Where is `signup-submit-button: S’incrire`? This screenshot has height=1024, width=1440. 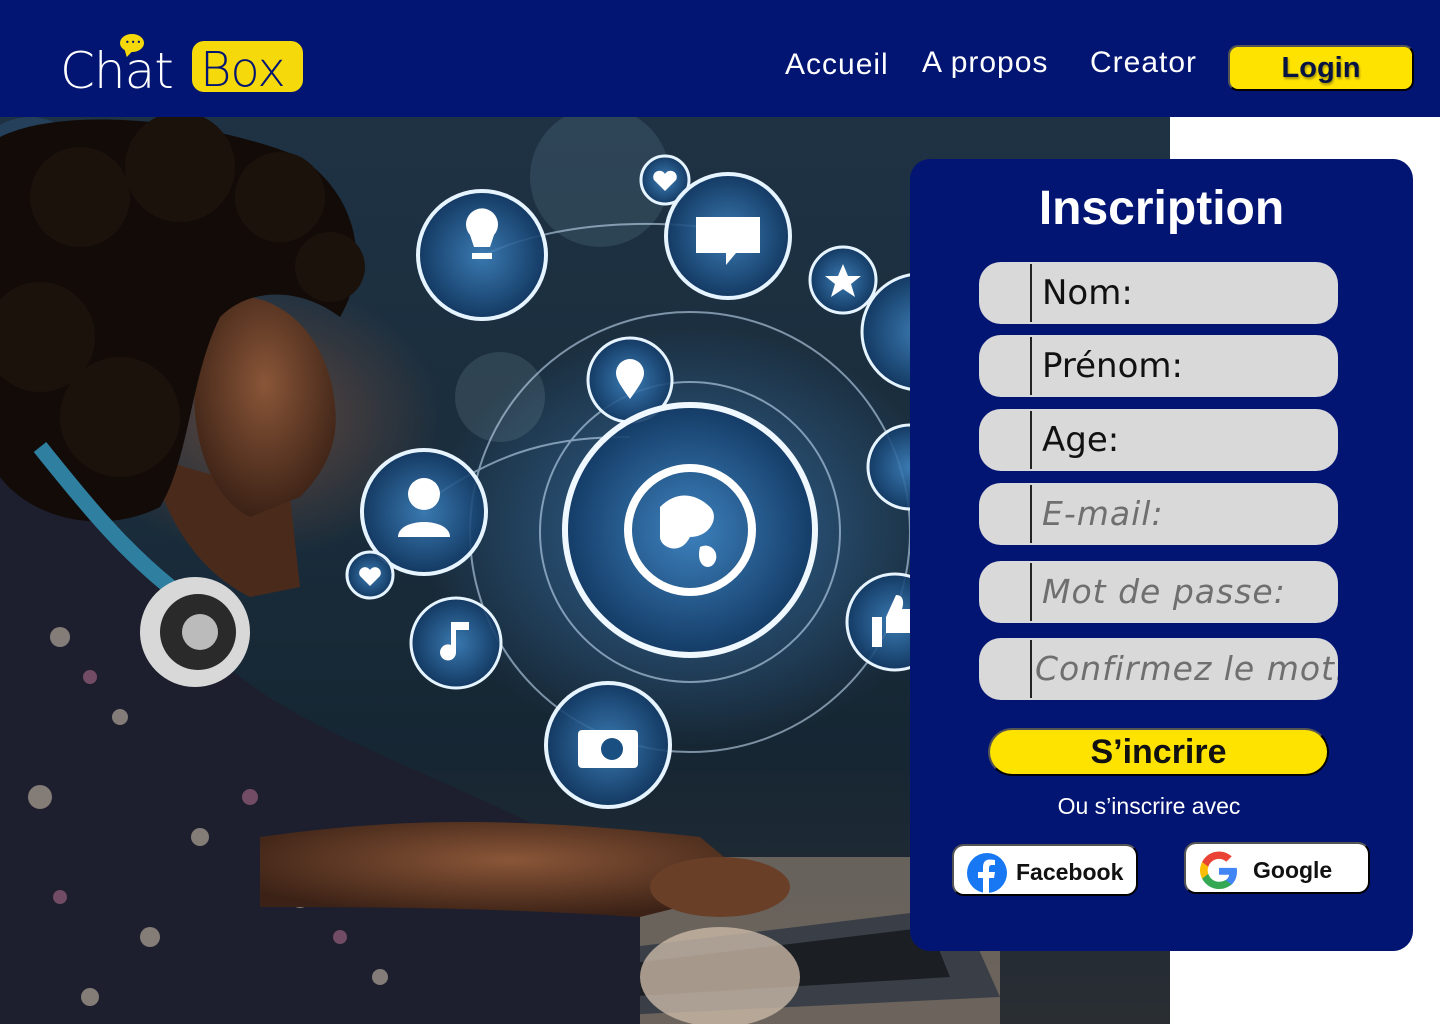
signup-submit-button: S’incrire is located at coordinates (1158, 752).